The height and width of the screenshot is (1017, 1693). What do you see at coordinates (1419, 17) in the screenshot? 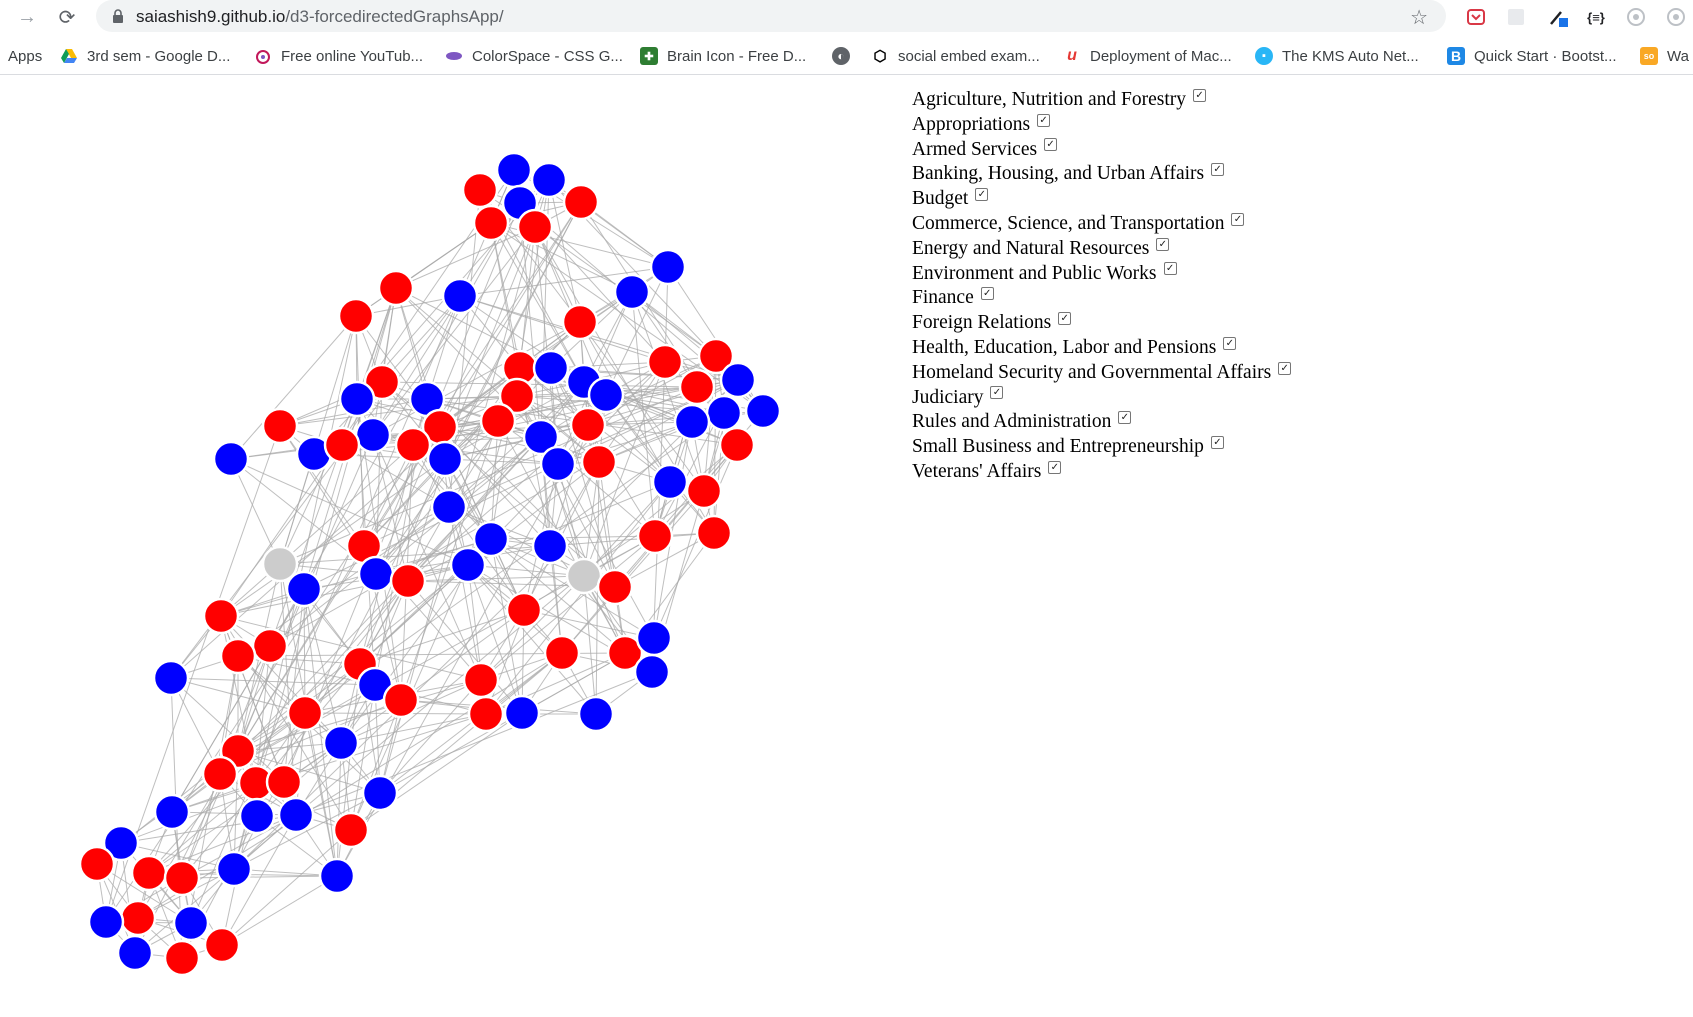
I see `bookmark-star-icon: ☆` at bounding box center [1419, 17].